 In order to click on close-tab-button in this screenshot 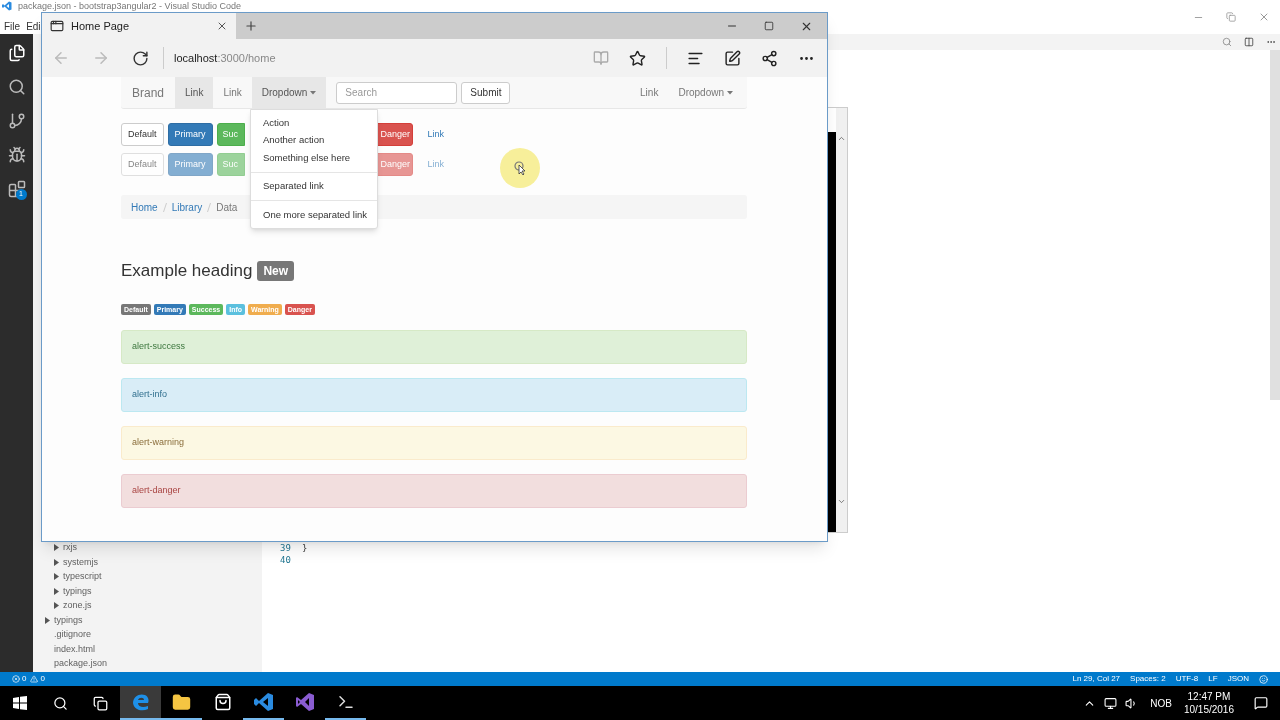, I will do `click(222, 26)`.